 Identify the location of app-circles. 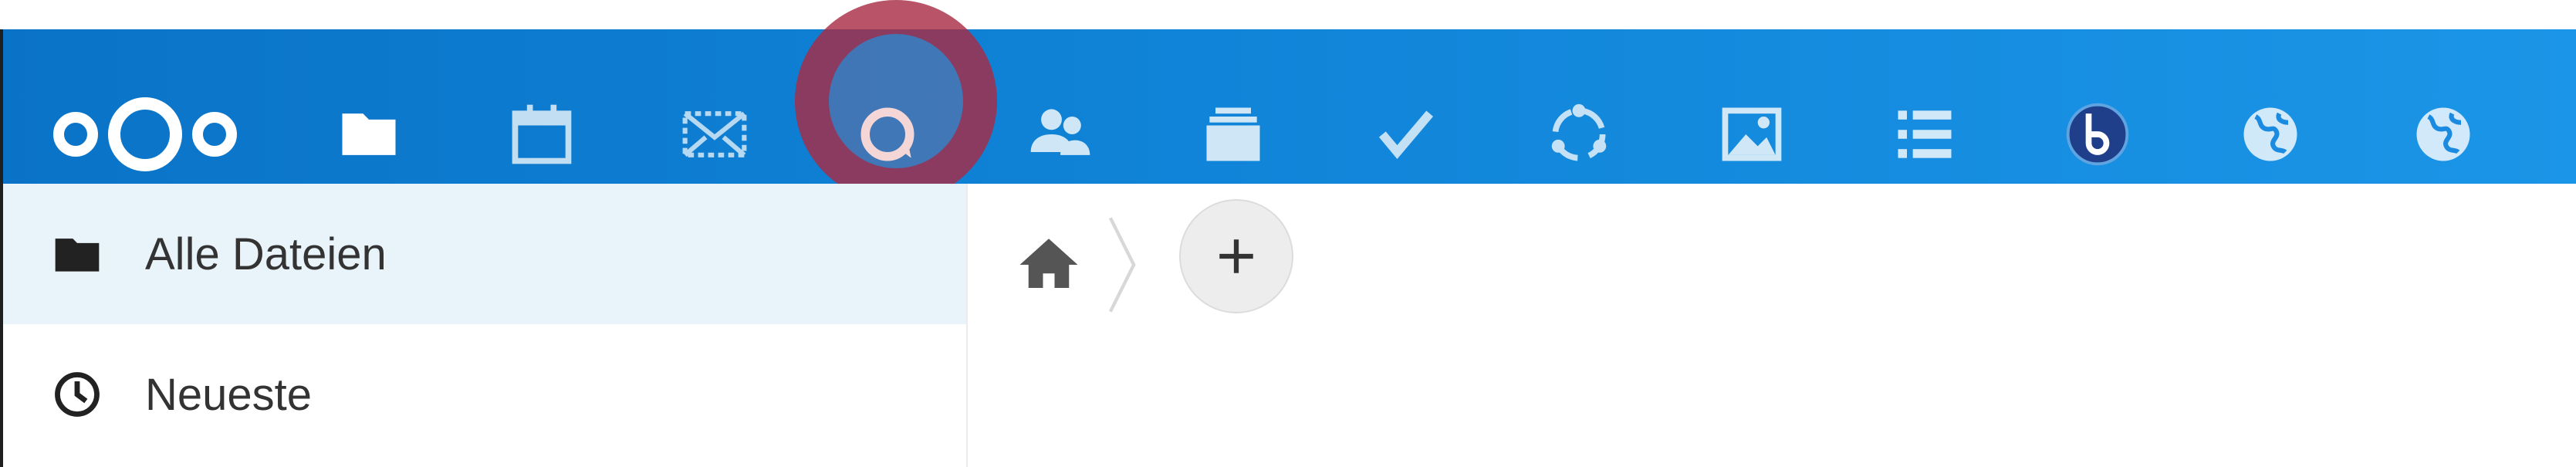
(1579, 134).